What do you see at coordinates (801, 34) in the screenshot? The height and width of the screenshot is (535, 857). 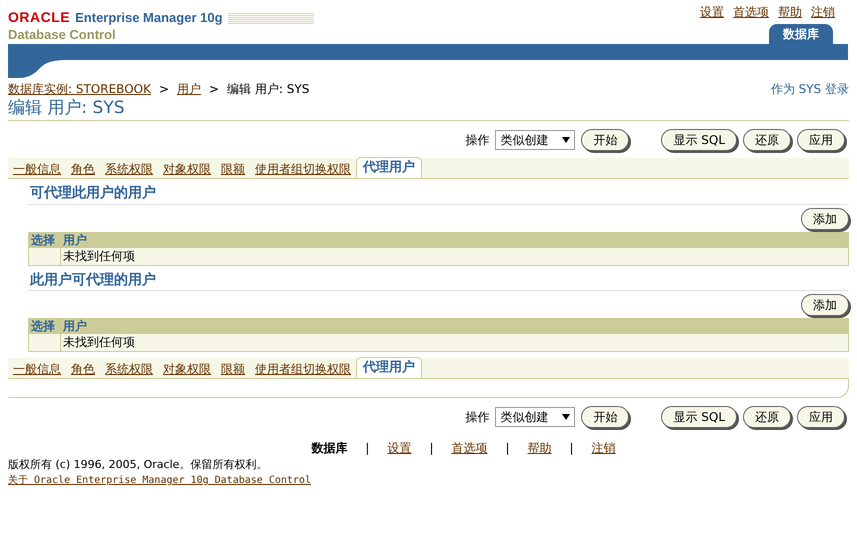 I see `header-tab: 数据库` at bounding box center [801, 34].